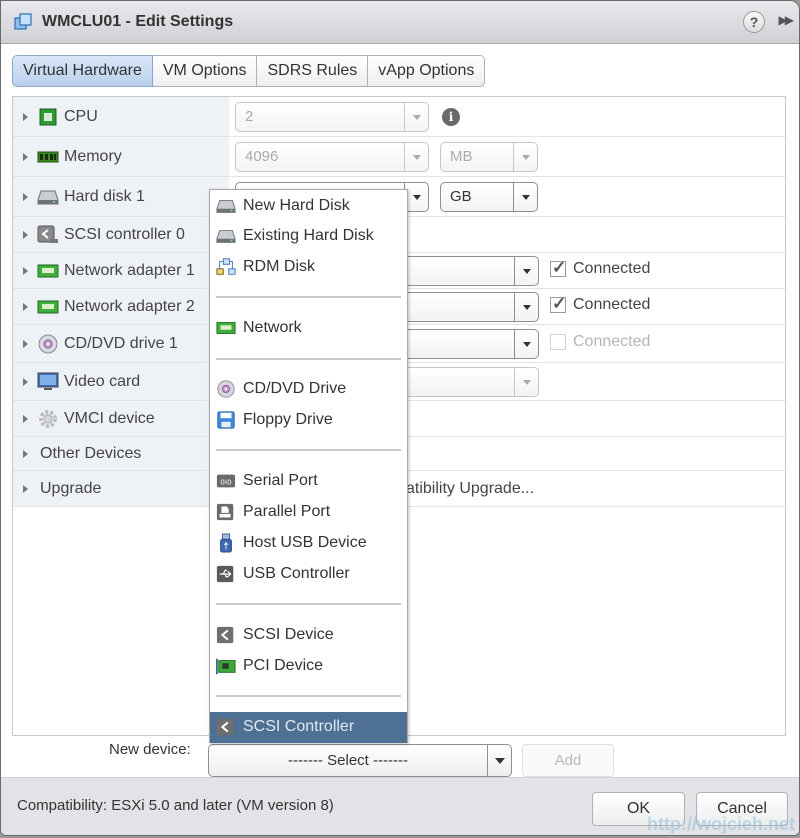 The image size is (800, 838). Describe the element at coordinates (461, 156) in the screenshot. I see `memory-unit: MB` at that location.